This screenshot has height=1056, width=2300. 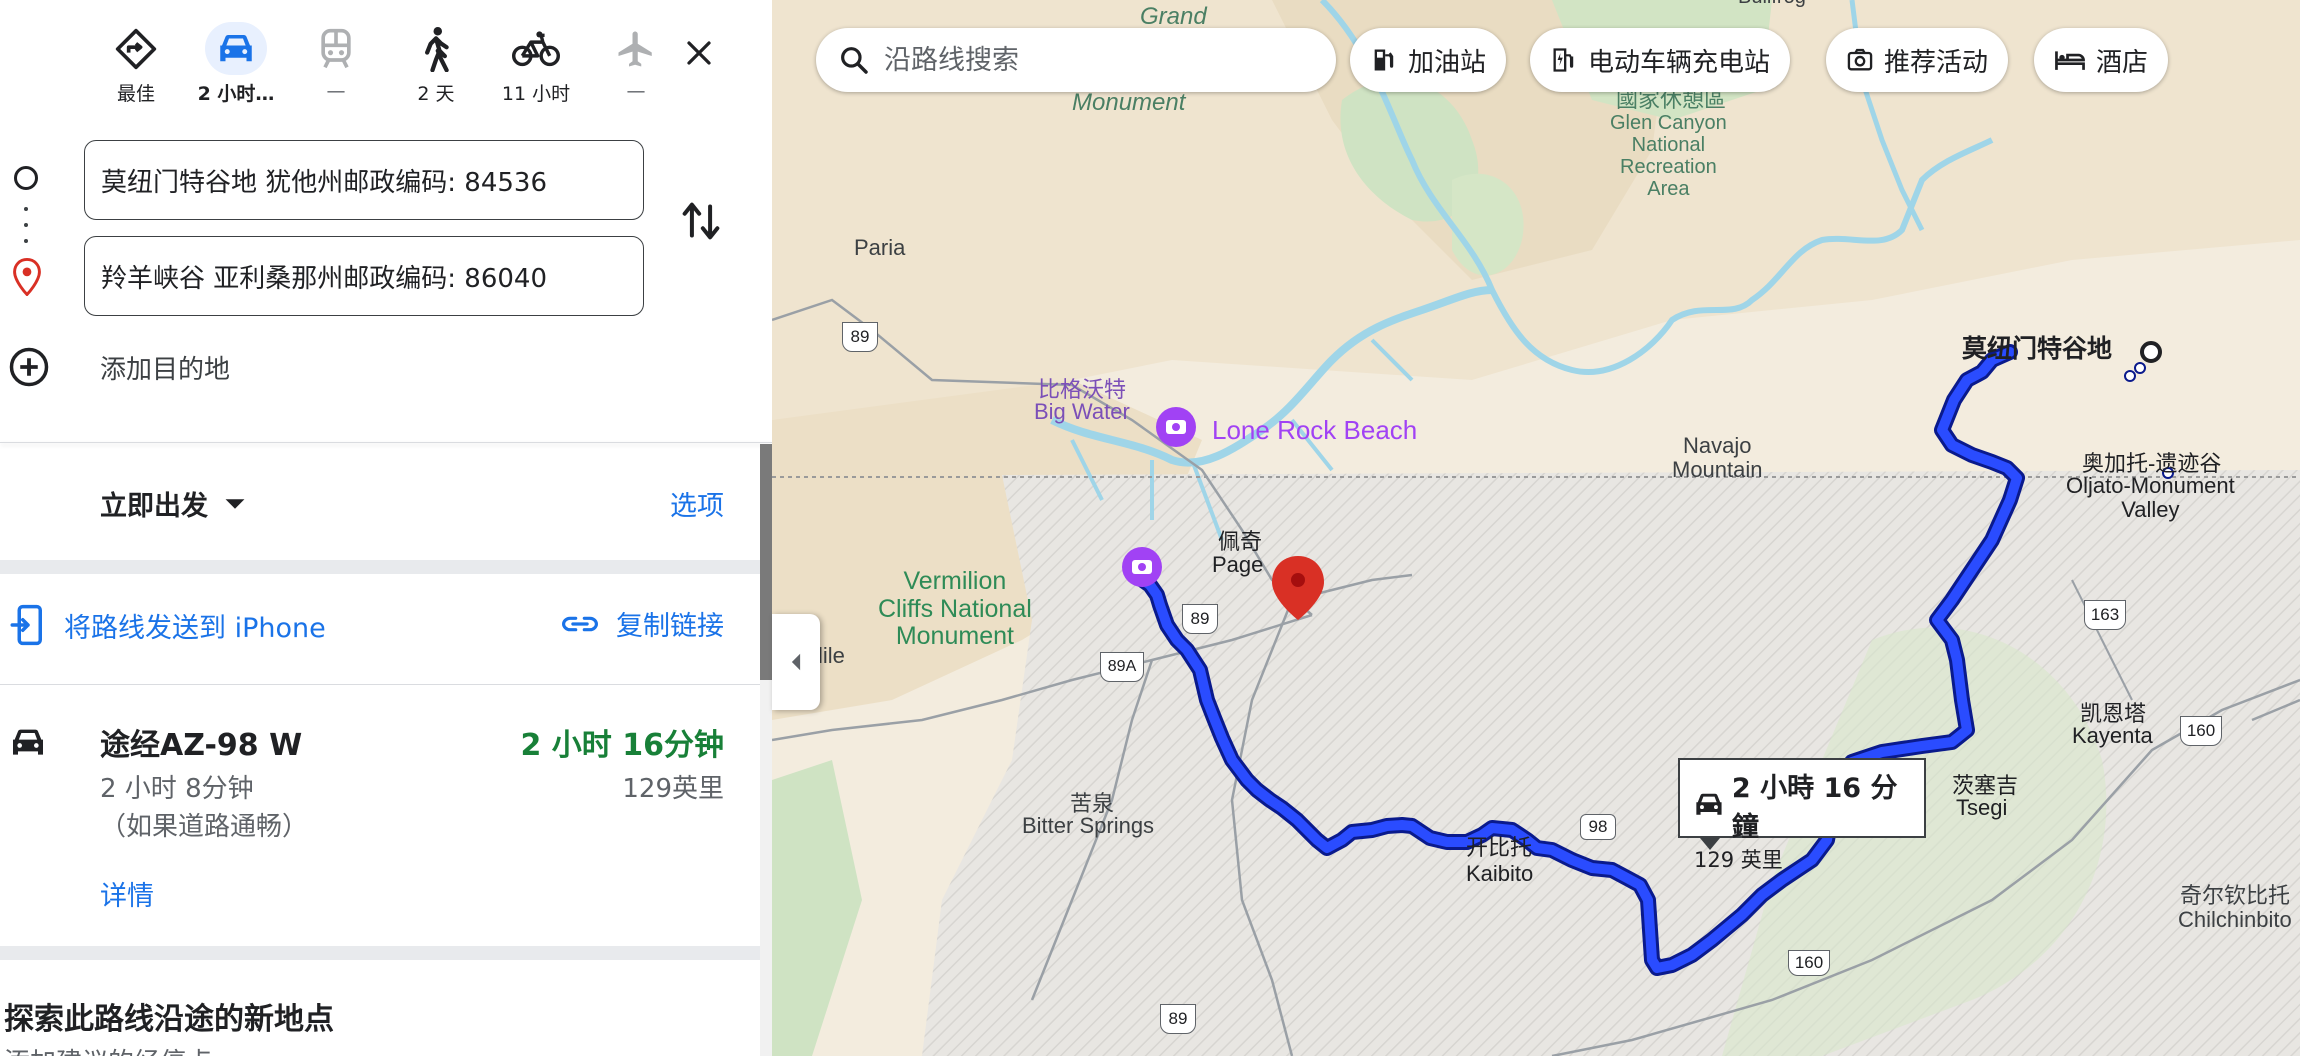 I want to click on chip-label: 推荐活动, so click(x=1936, y=62).